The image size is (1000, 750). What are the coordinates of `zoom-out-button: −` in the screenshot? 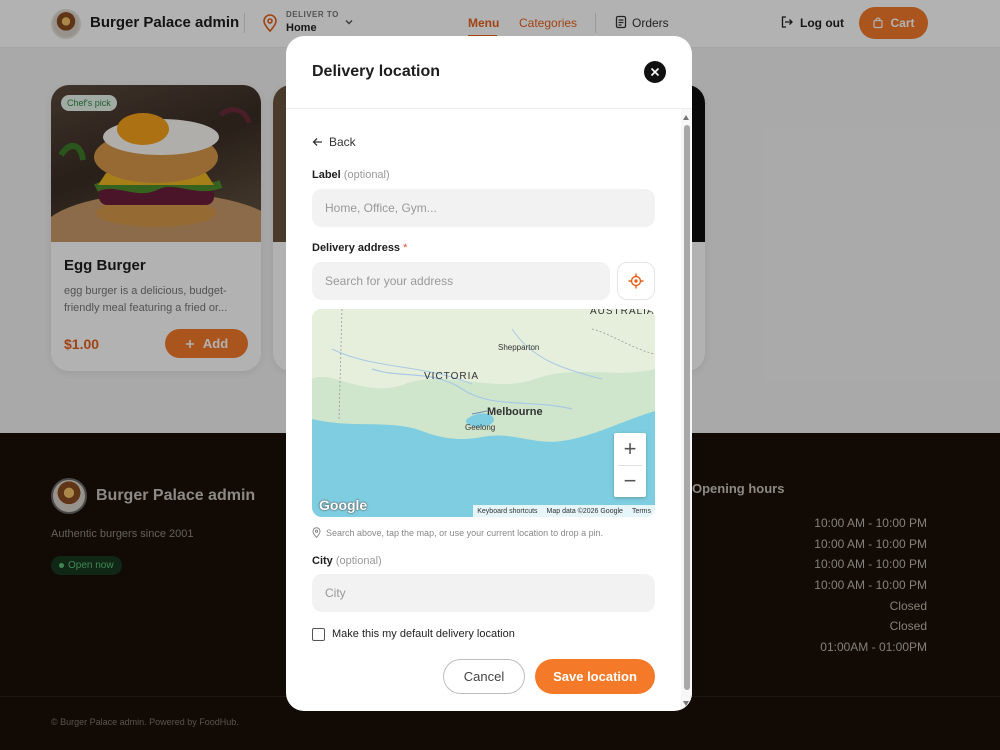 It's located at (630, 481).